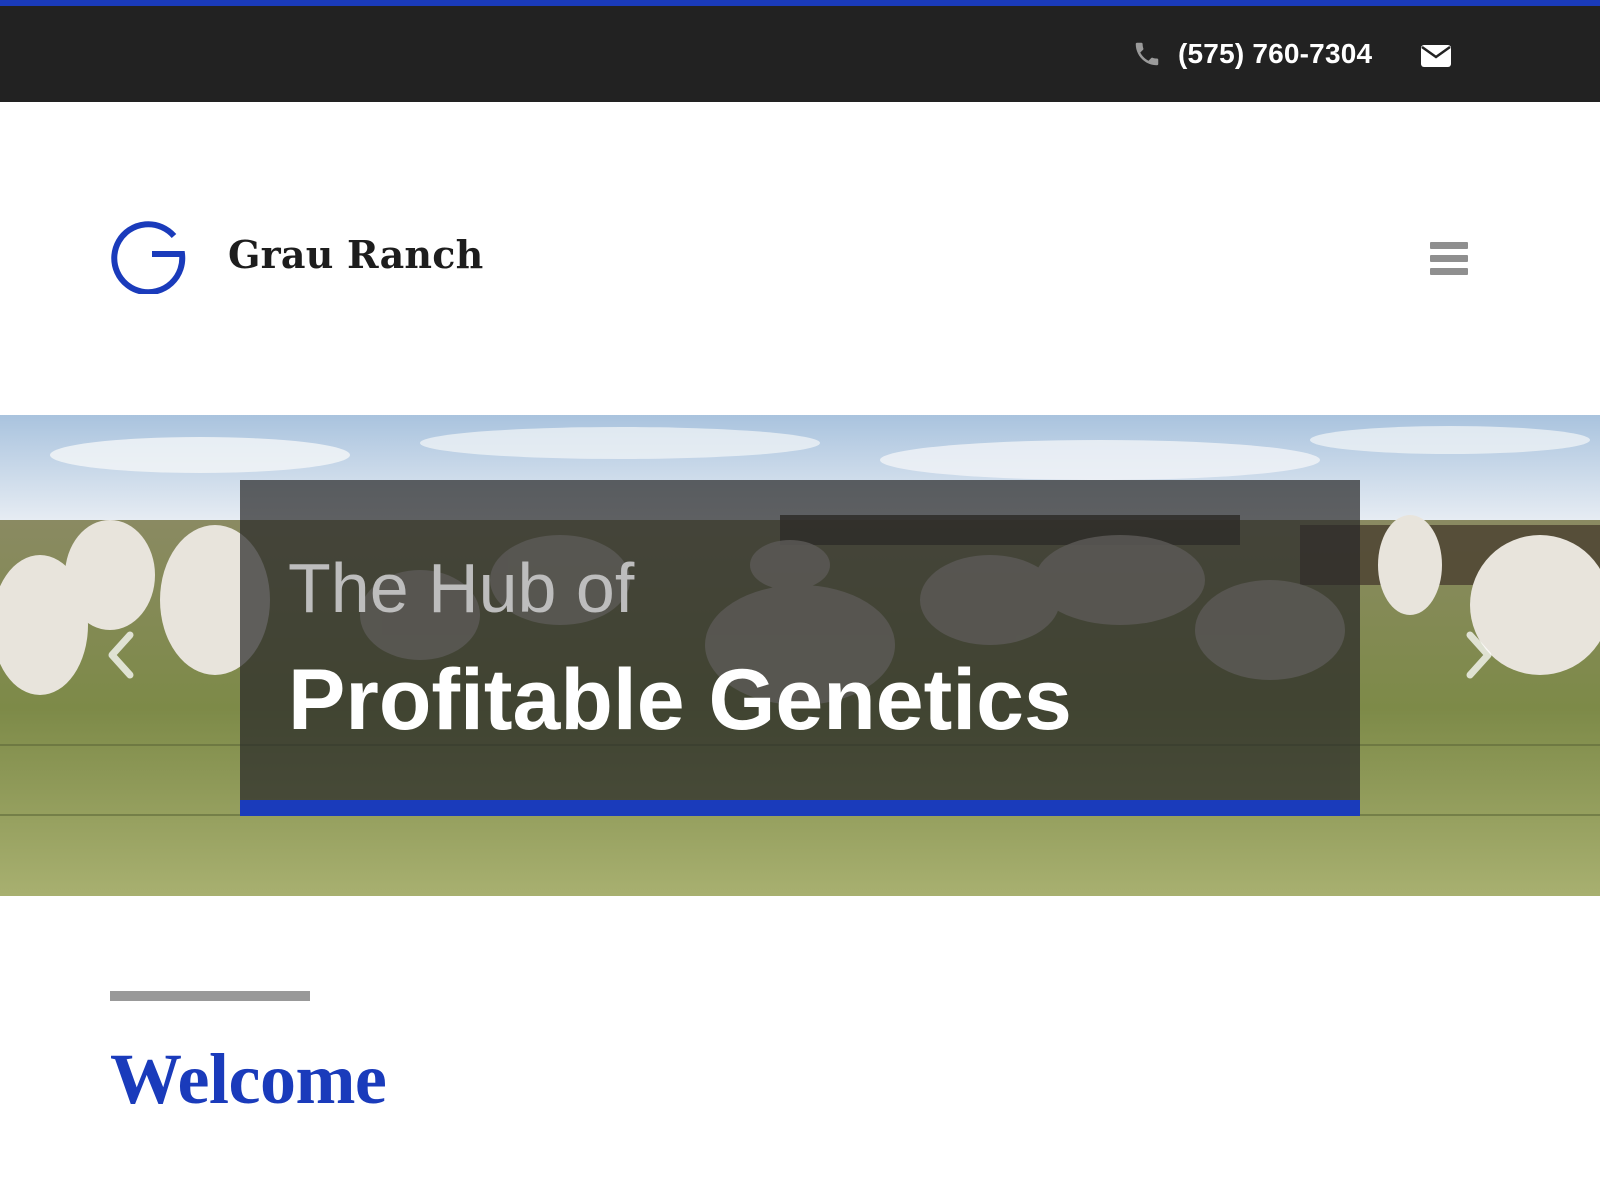 The width and height of the screenshot is (1600, 1200). What do you see at coordinates (680, 700) in the screenshot?
I see `hero-caption-title: Profitable Genetics` at bounding box center [680, 700].